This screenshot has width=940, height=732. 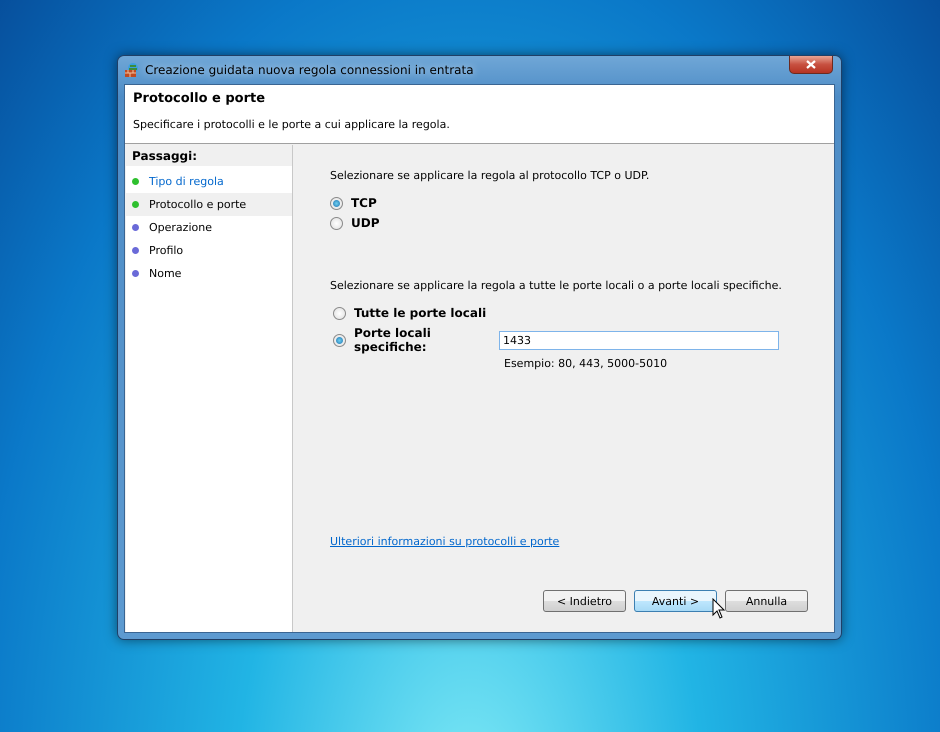 I want to click on ports-prompt: Selezionare se applicare la regola a tutte le porte locali o a porte locali specifiche., so click(x=556, y=285).